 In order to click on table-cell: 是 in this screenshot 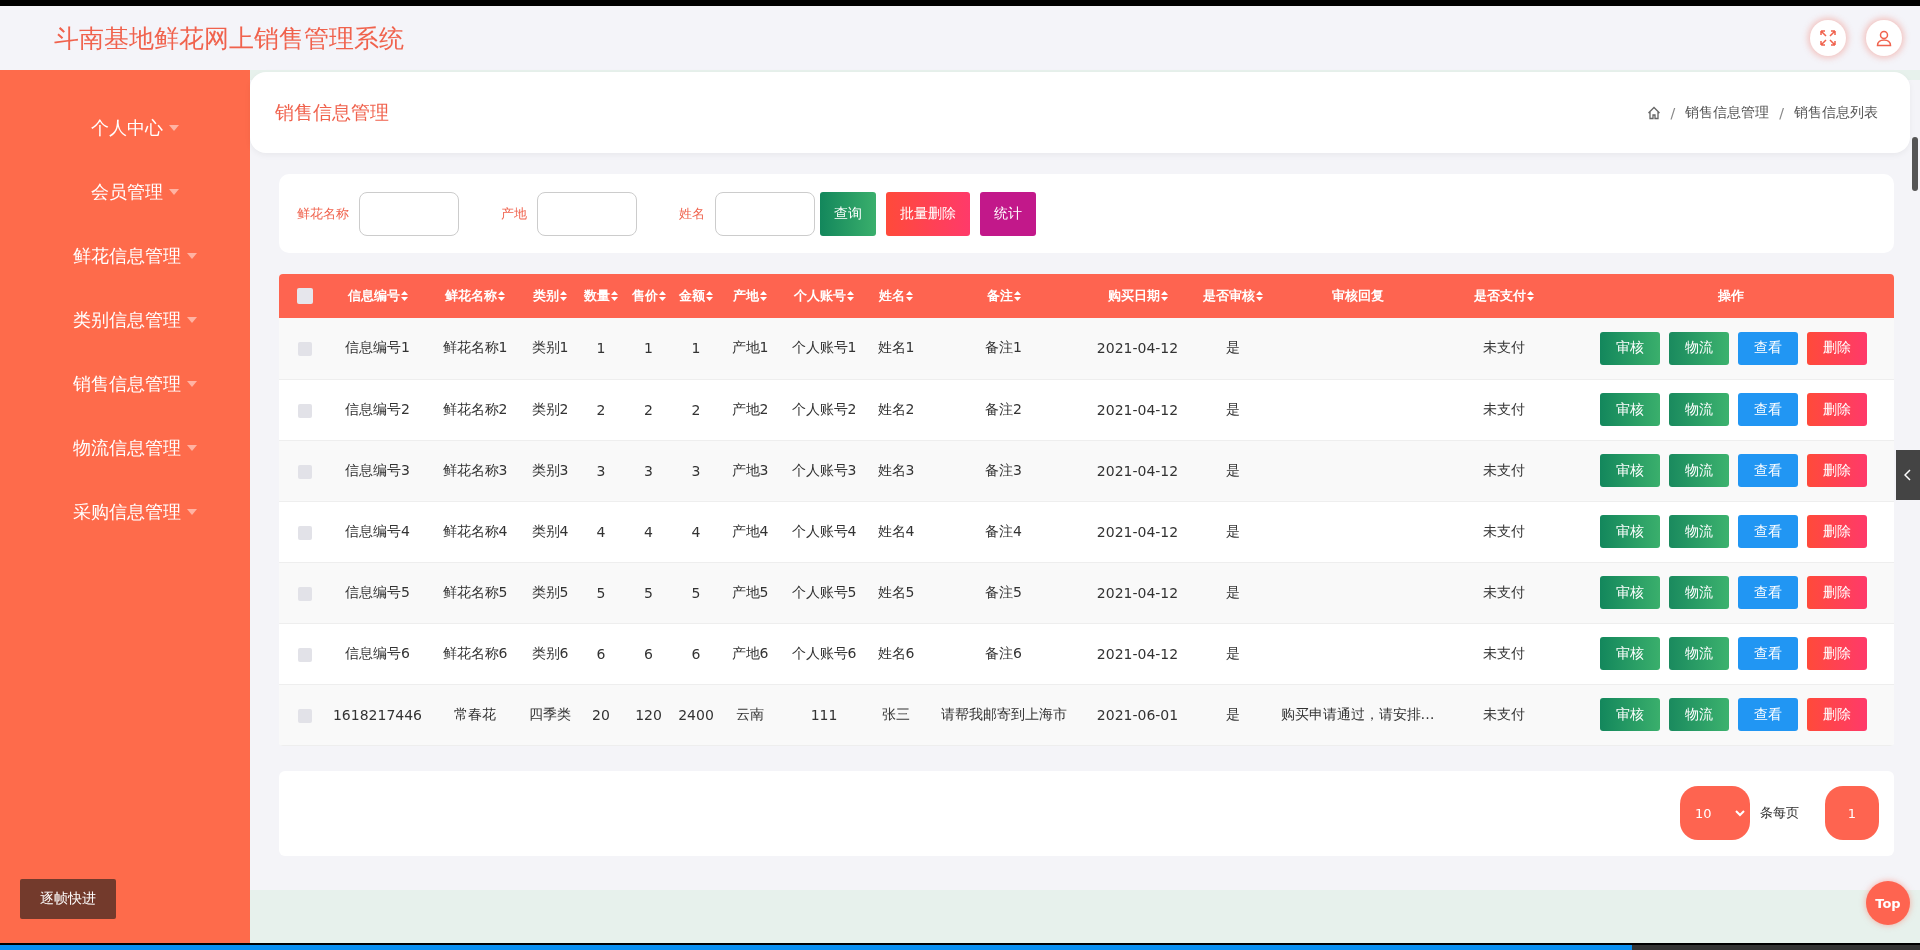, I will do `click(1232, 713)`.